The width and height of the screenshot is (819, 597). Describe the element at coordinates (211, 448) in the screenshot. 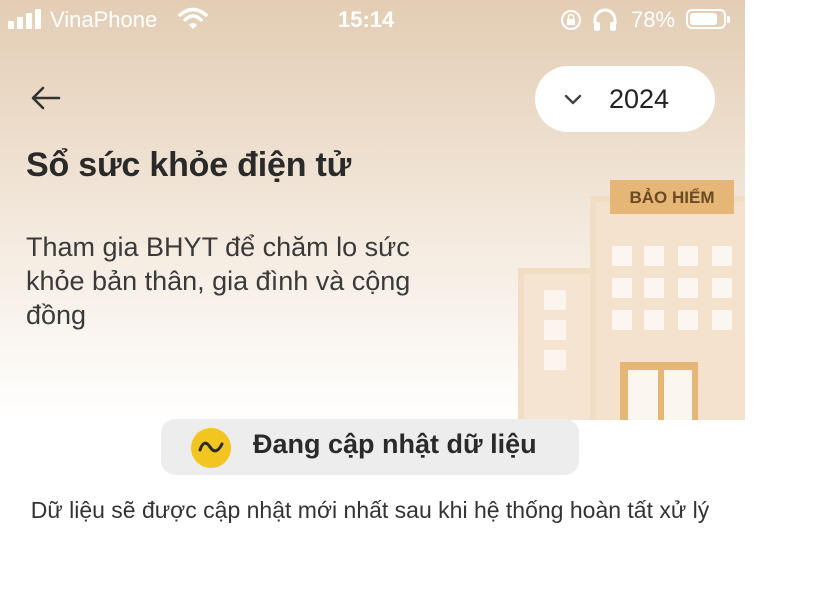

I see `wave-icon` at that location.